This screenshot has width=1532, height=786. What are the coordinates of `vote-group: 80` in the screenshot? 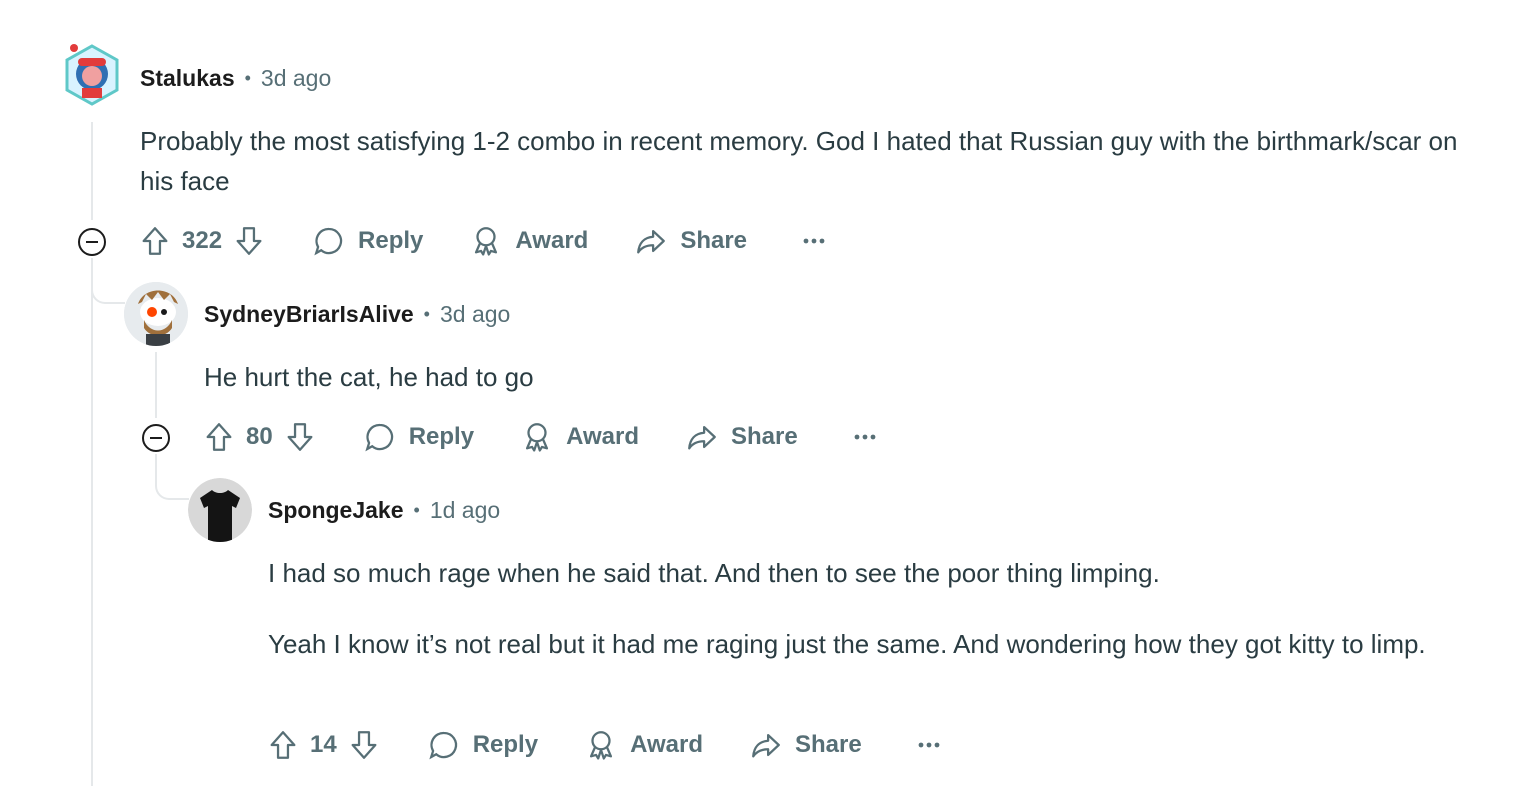 It's located at (259, 437).